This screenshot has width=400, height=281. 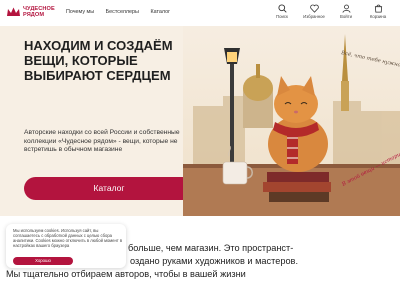 I want to click on login-button: Войти, so click(x=346, y=11).